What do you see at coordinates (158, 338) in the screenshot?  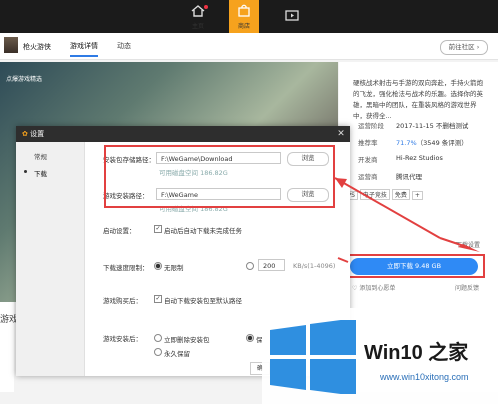 I see `delete-package-radio` at bounding box center [158, 338].